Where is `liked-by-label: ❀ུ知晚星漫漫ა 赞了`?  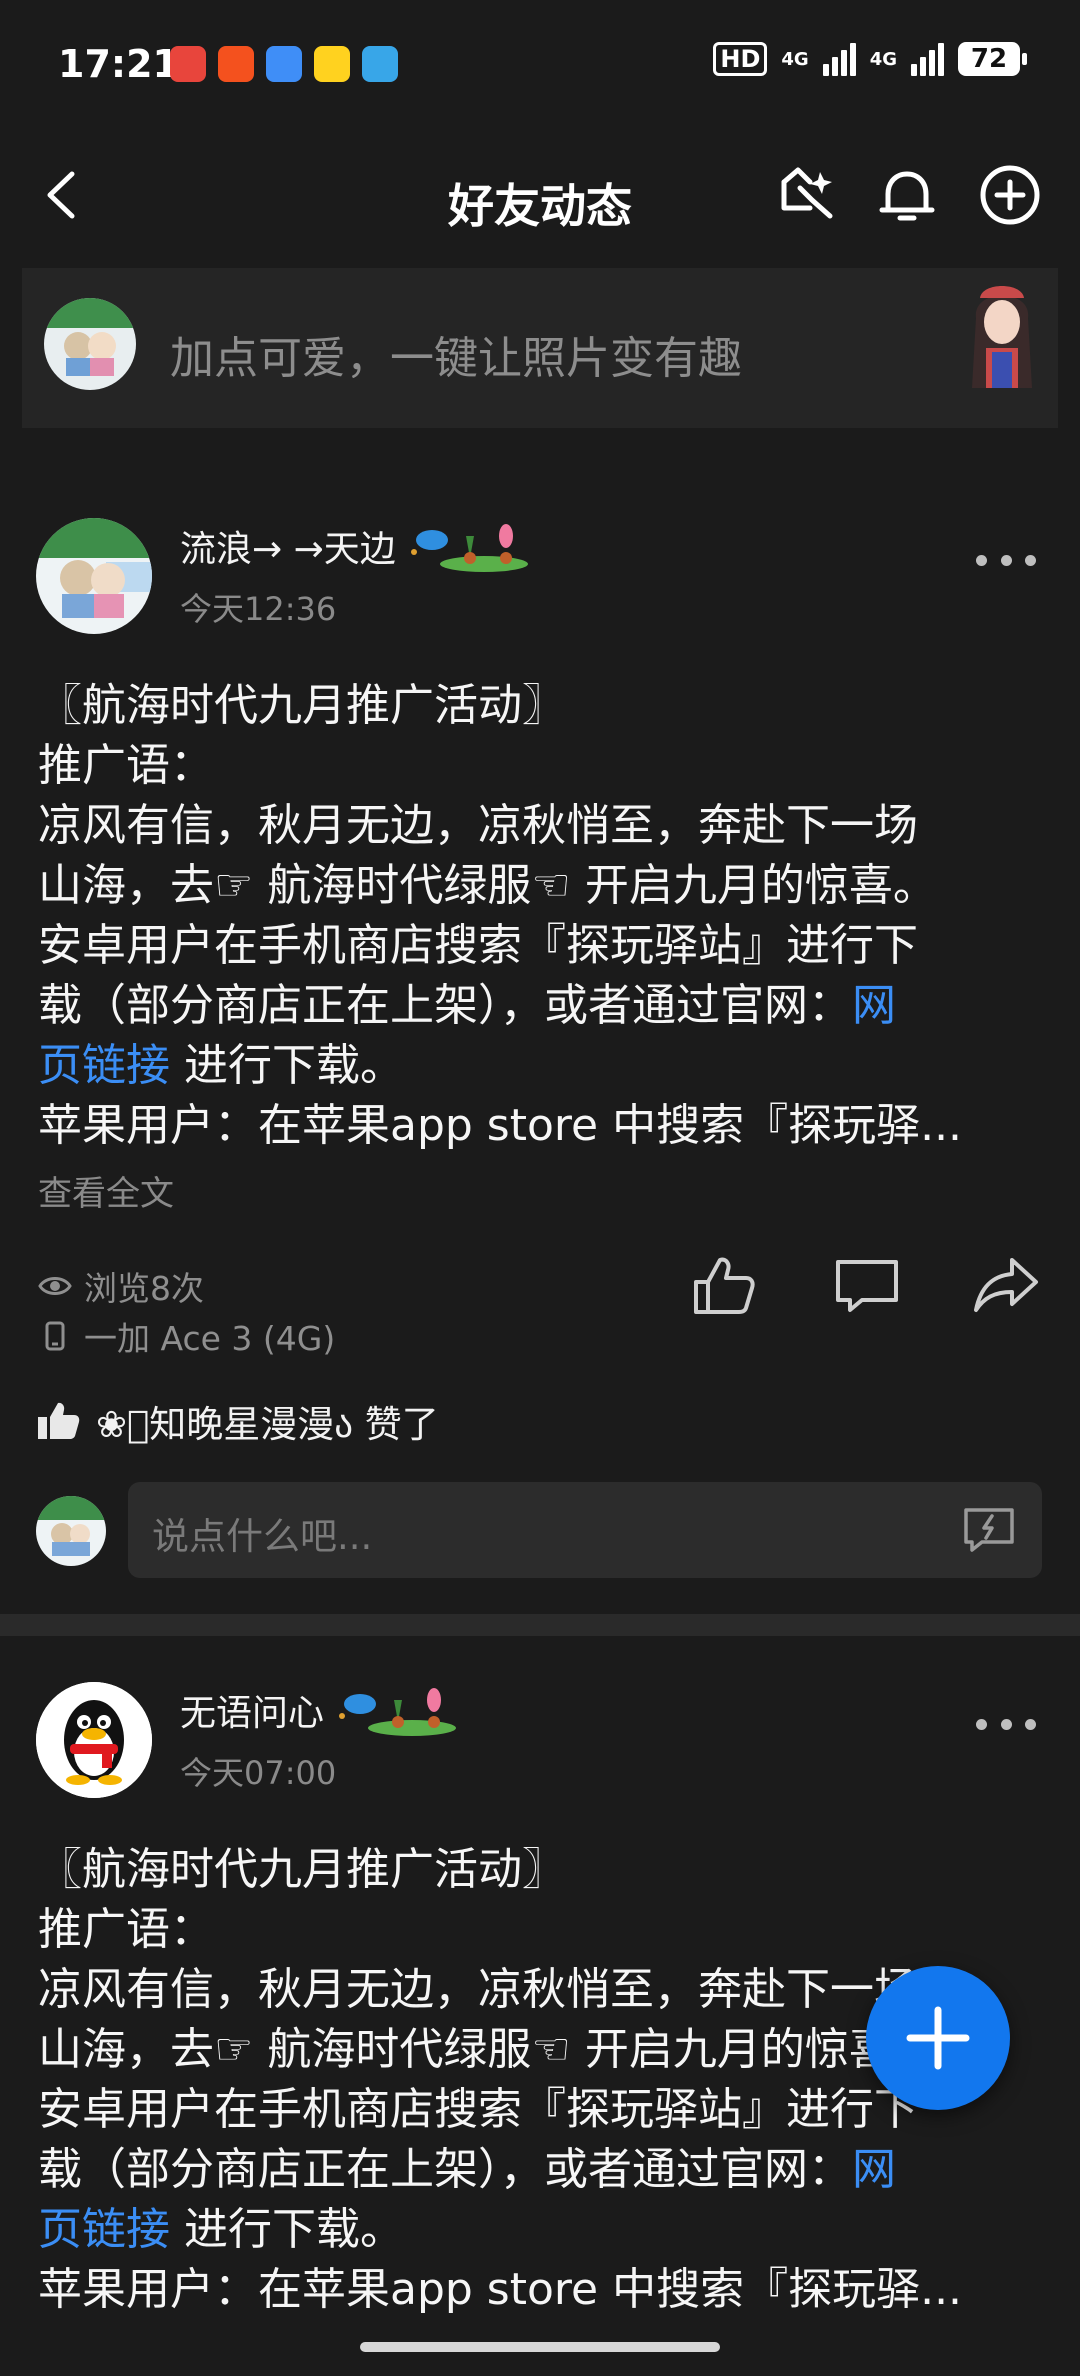 liked-by-label: ❀ུ知晚星漫漫ა 赞了 is located at coordinates (267, 1424).